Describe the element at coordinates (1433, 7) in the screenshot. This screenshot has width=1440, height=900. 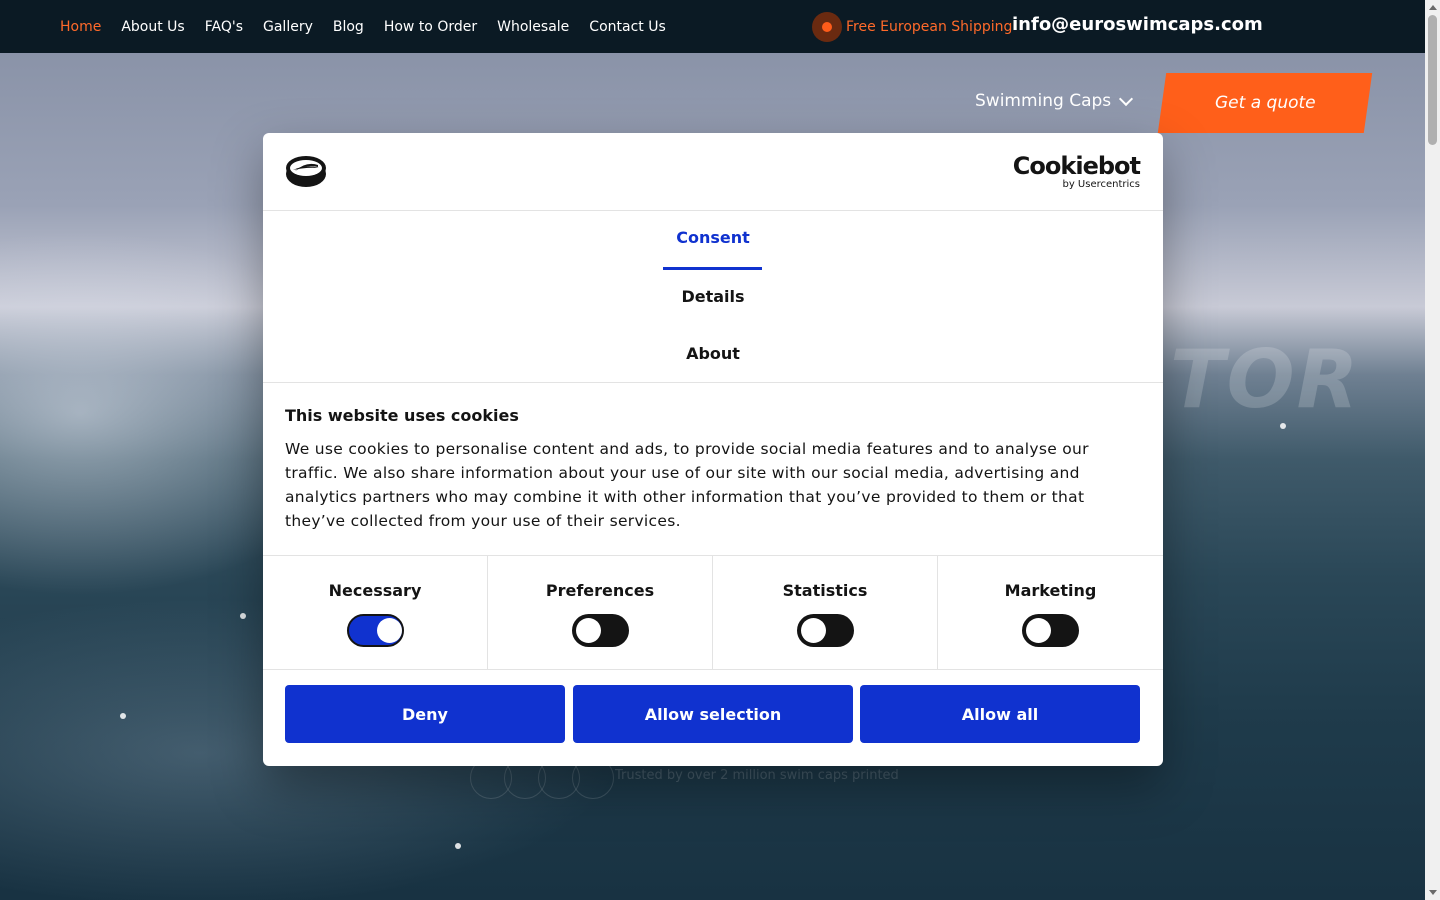
I see `scroll-up-arrow-icon` at that location.